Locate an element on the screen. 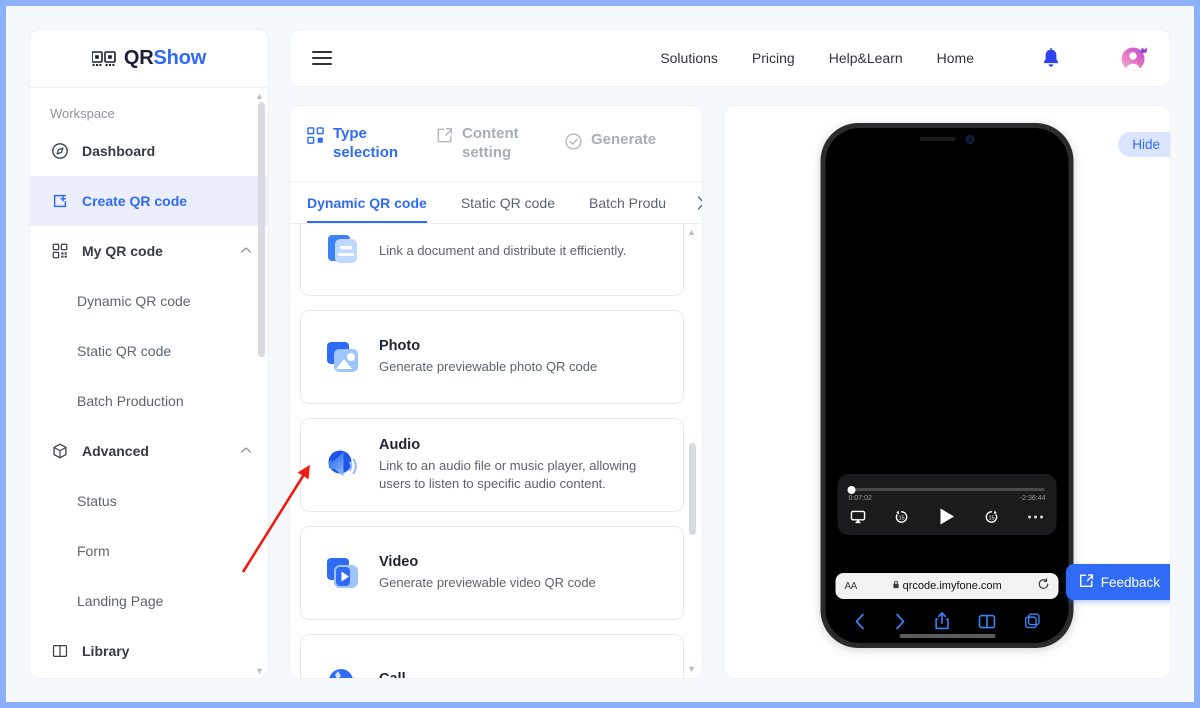 The height and width of the screenshot is (708, 1200). tabs-icon is located at coordinates (1032, 621).